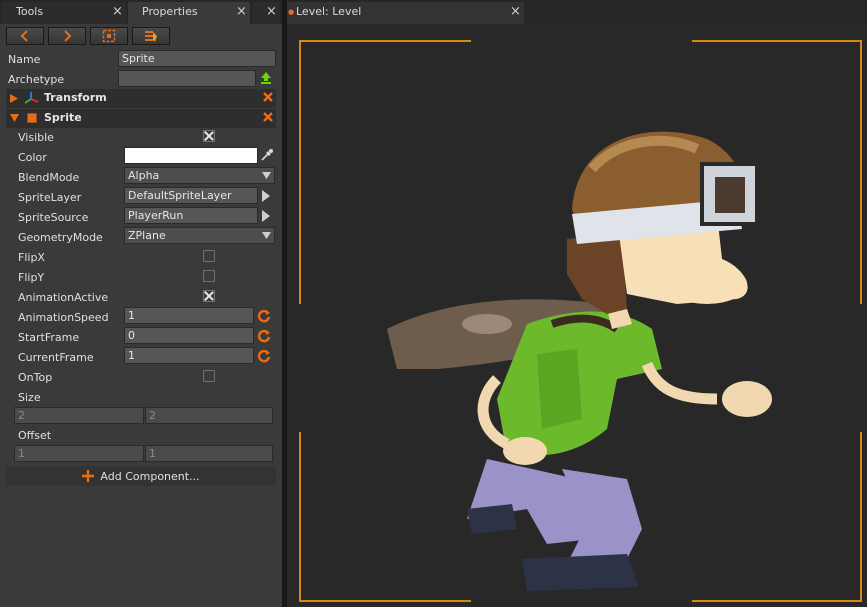 The image size is (867, 607). I want to click on expand-triangle-icon, so click(14, 98).